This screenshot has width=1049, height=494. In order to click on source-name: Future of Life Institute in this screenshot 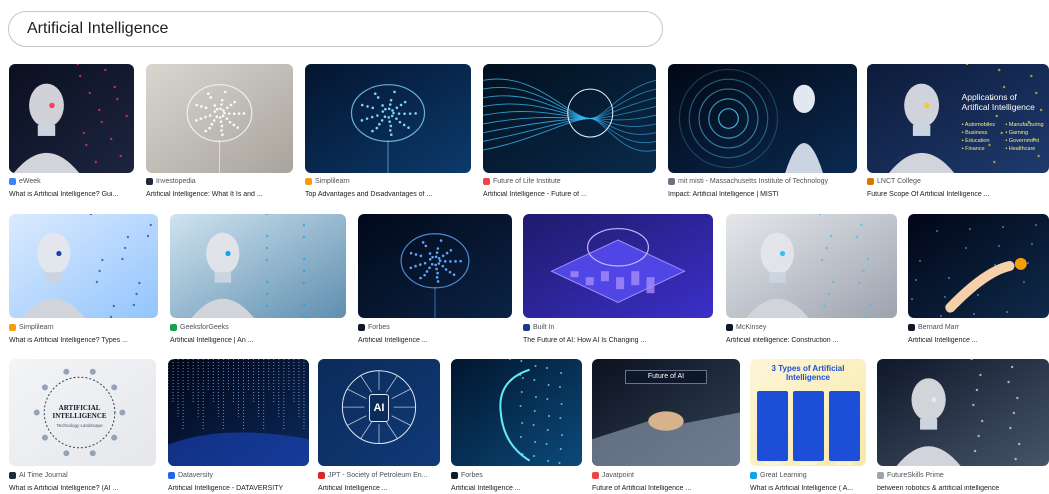, I will do `click(527, 181)`.